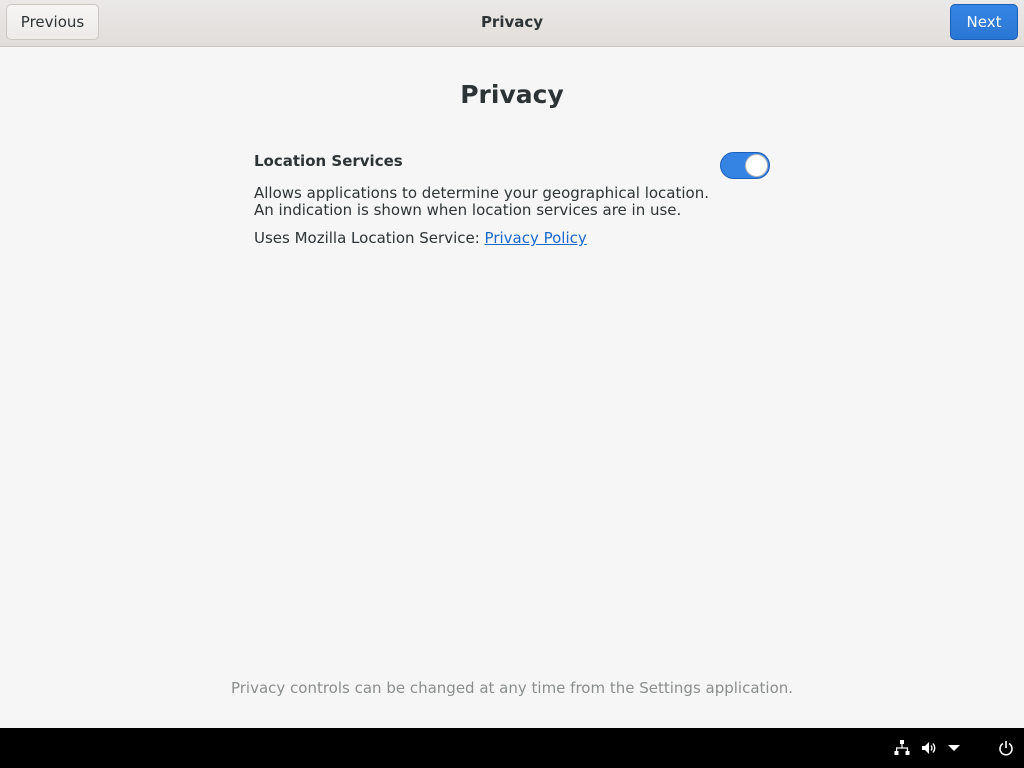 The height and width of the screenshot is (768, 1024). I want to click on header-bar: Previous Privacy Next, so click(512, 23).